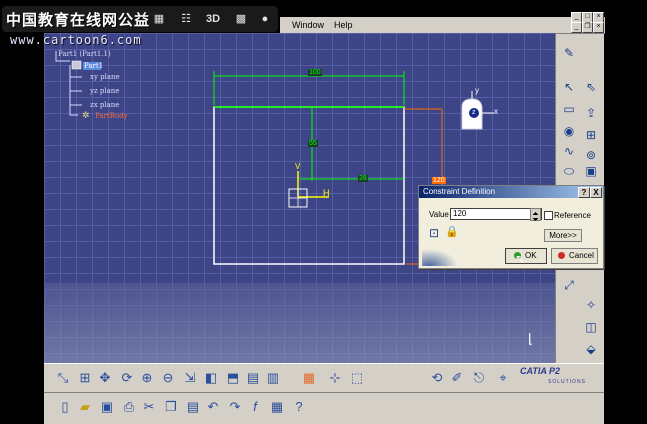  What do you see at coordinates (277, 407) in the screenshot?
I see `table-icon: ▦` at bounding box center [277, 407].